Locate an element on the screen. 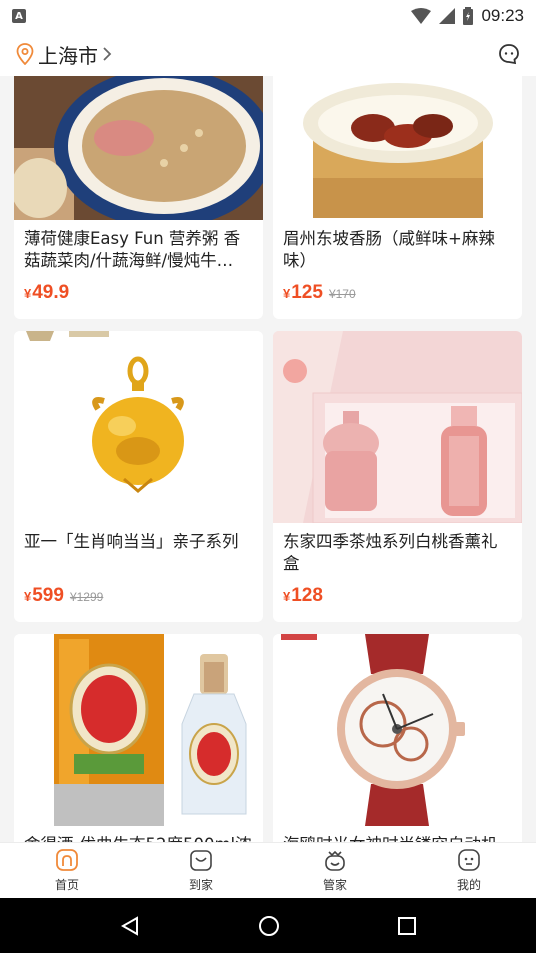 The width and height of the screenshot is (536, 953). recents-icon is located at coordinates (407, 926).